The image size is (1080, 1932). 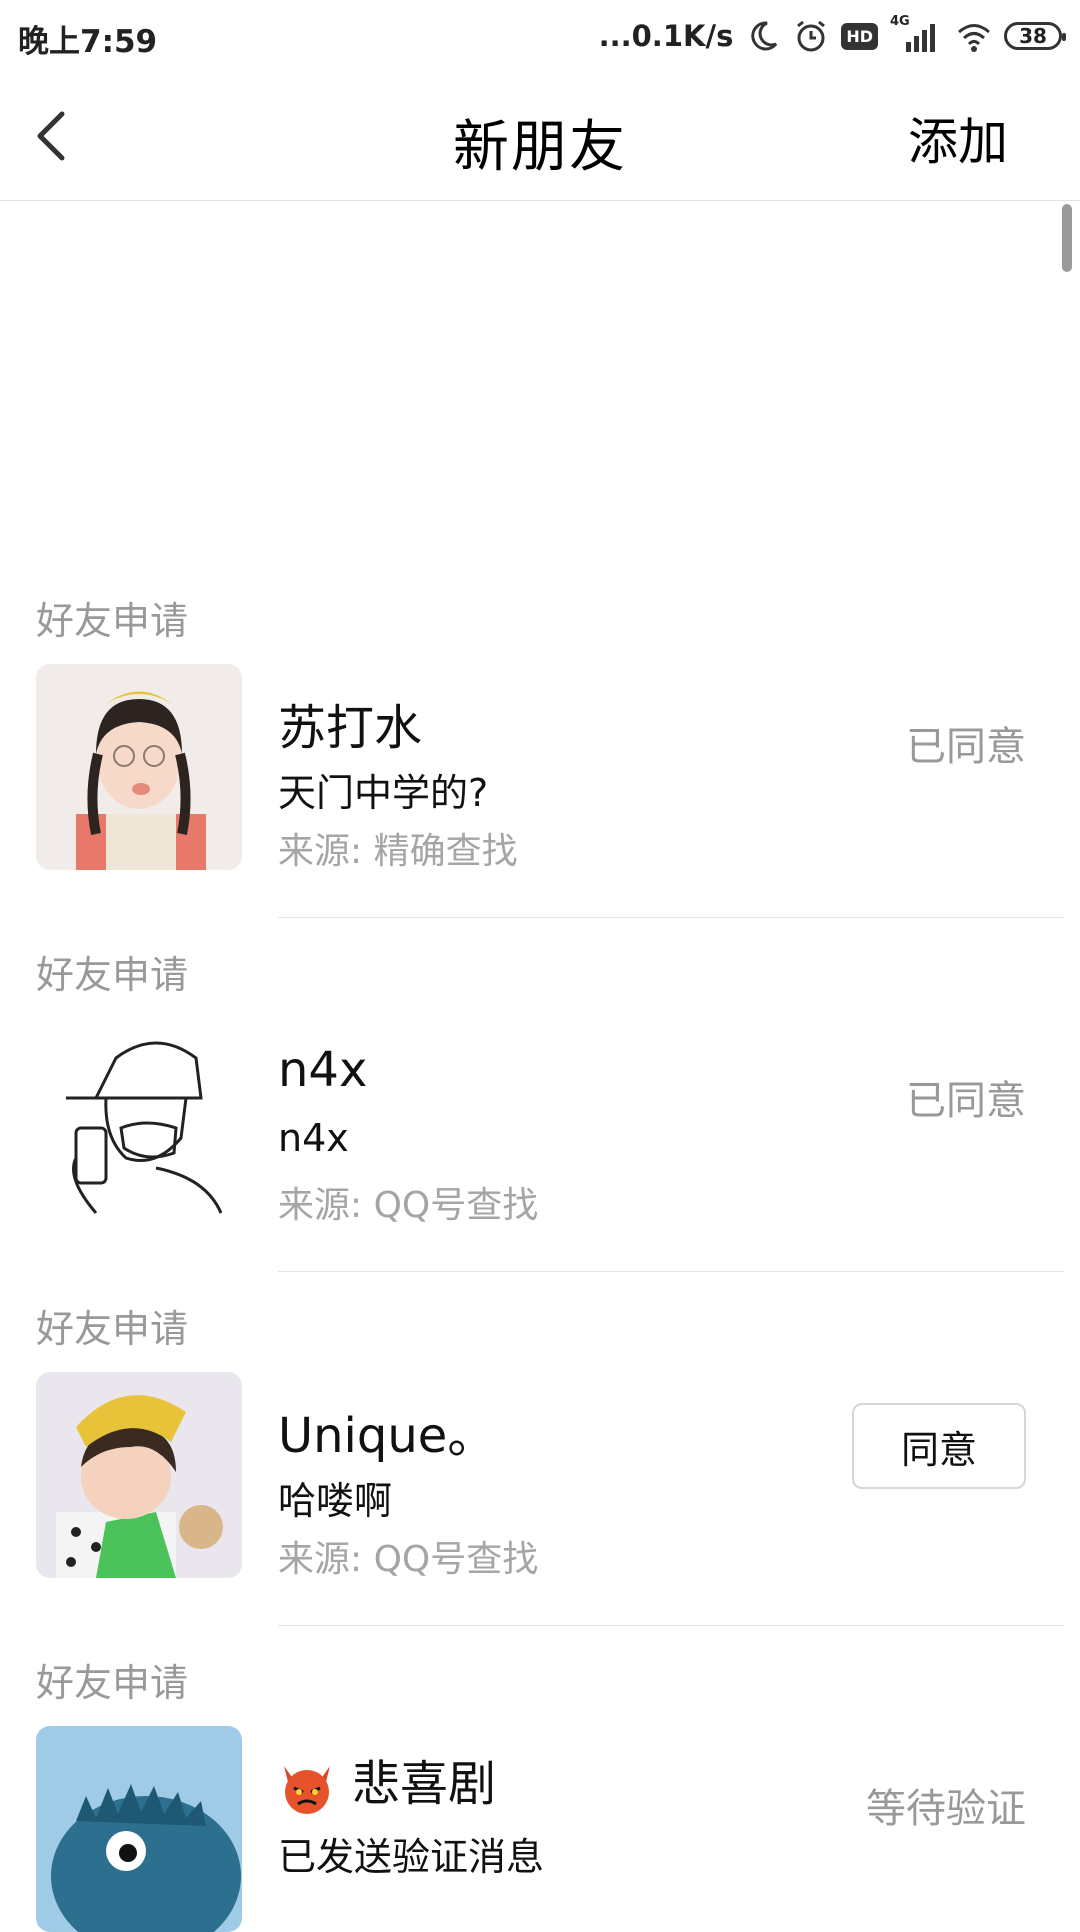 I want to click on devil-emoji-icon, so click(x=307, y=1787).